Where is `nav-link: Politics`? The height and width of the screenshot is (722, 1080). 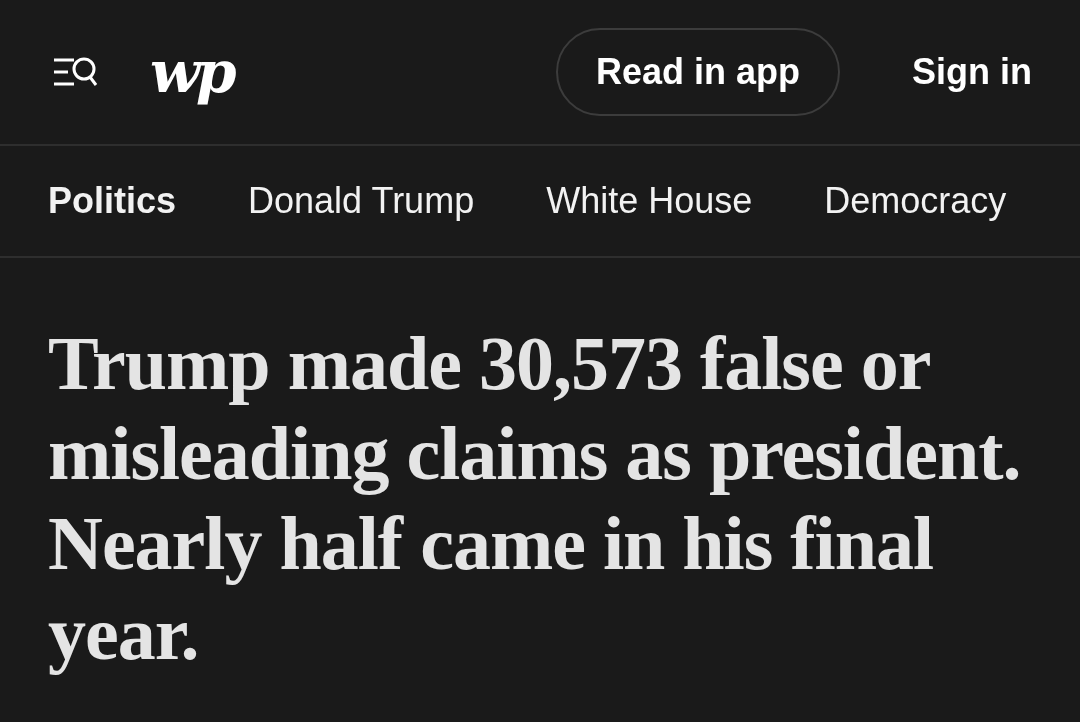
nav-link: Politics is located at coordinates (112, 201).